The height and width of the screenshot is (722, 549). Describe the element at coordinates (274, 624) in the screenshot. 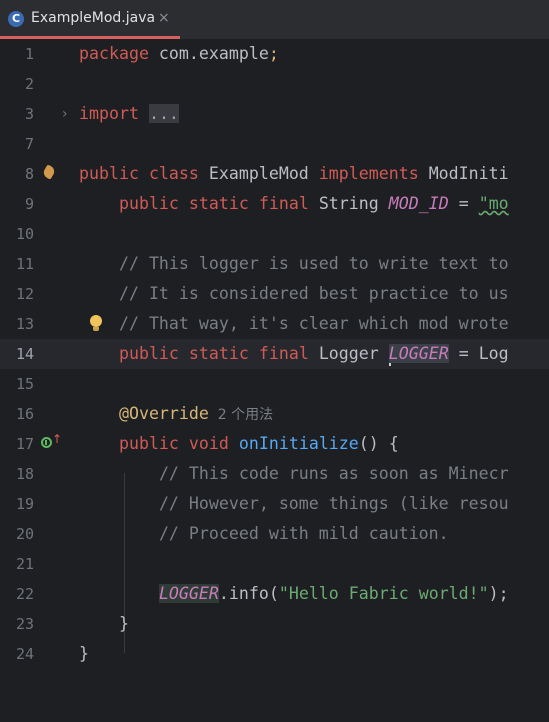

I see `code-line: 23 }` at that location.